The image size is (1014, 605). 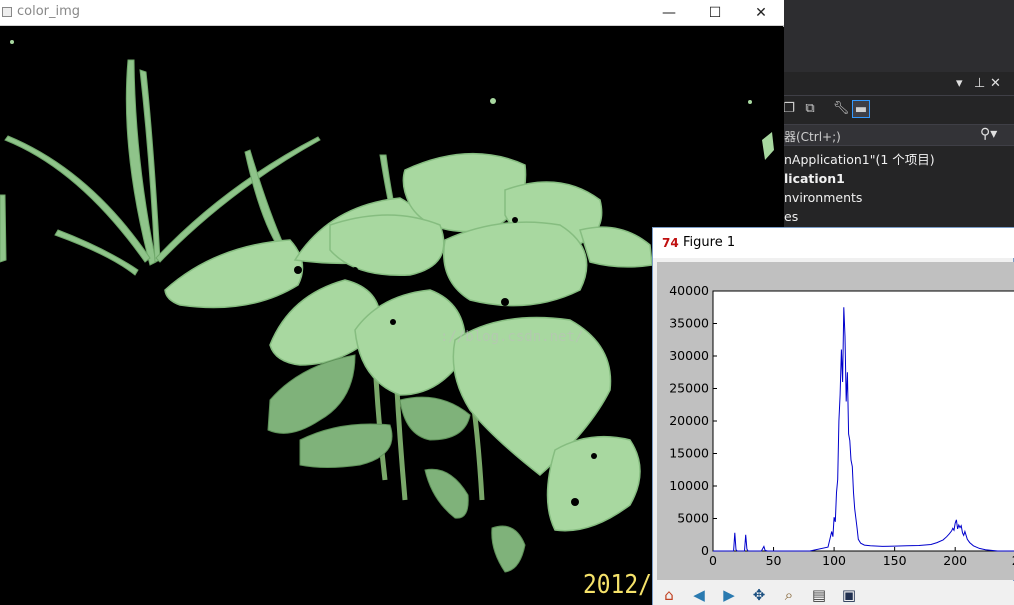 I want to click on tree-item-project: lication1, so click(x=899, y=178).